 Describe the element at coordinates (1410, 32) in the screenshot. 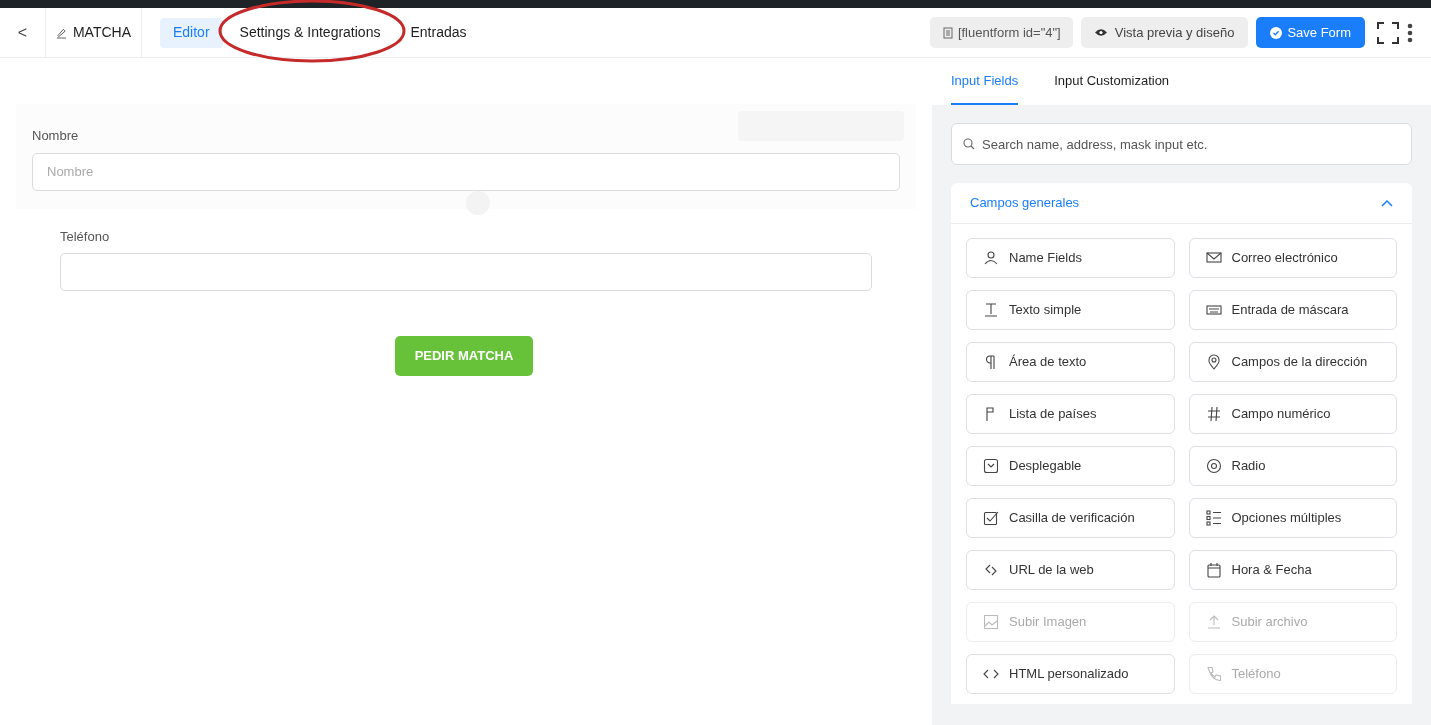

I see `more-icon` at that location.